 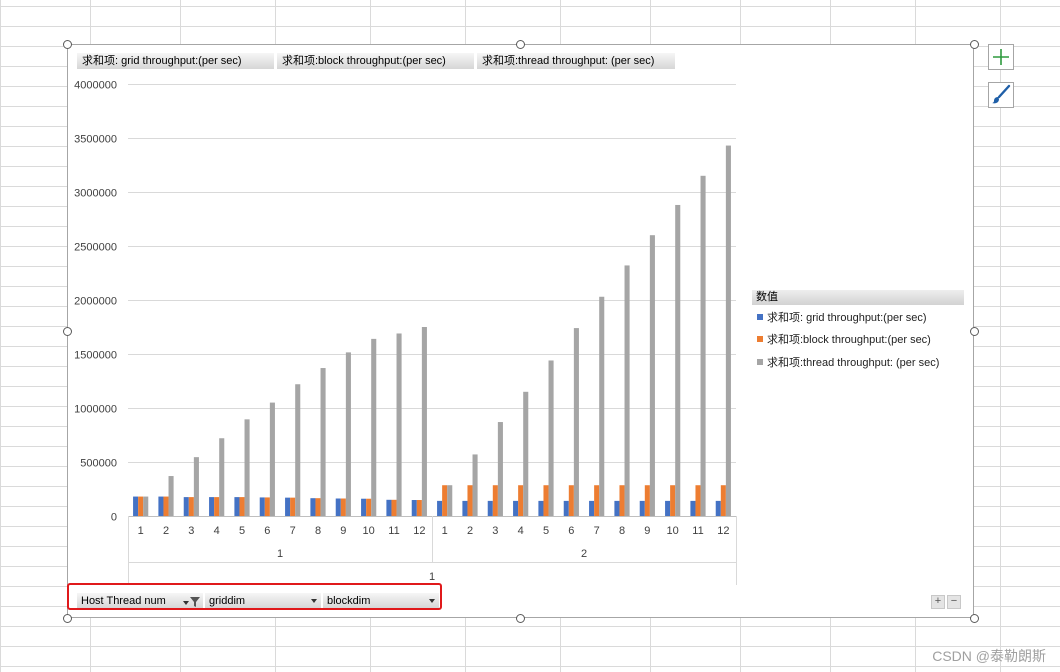 I want to click on x-tick-label: 5, so click(x=242, y=531).